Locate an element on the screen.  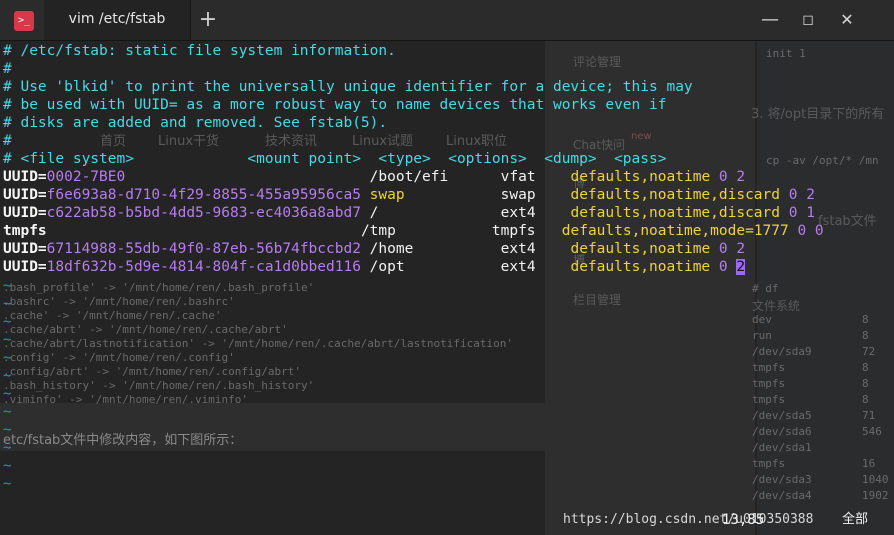
ghost-step-3: 3. 将/opt目录下的所有 is located at coordinates (818, 114).